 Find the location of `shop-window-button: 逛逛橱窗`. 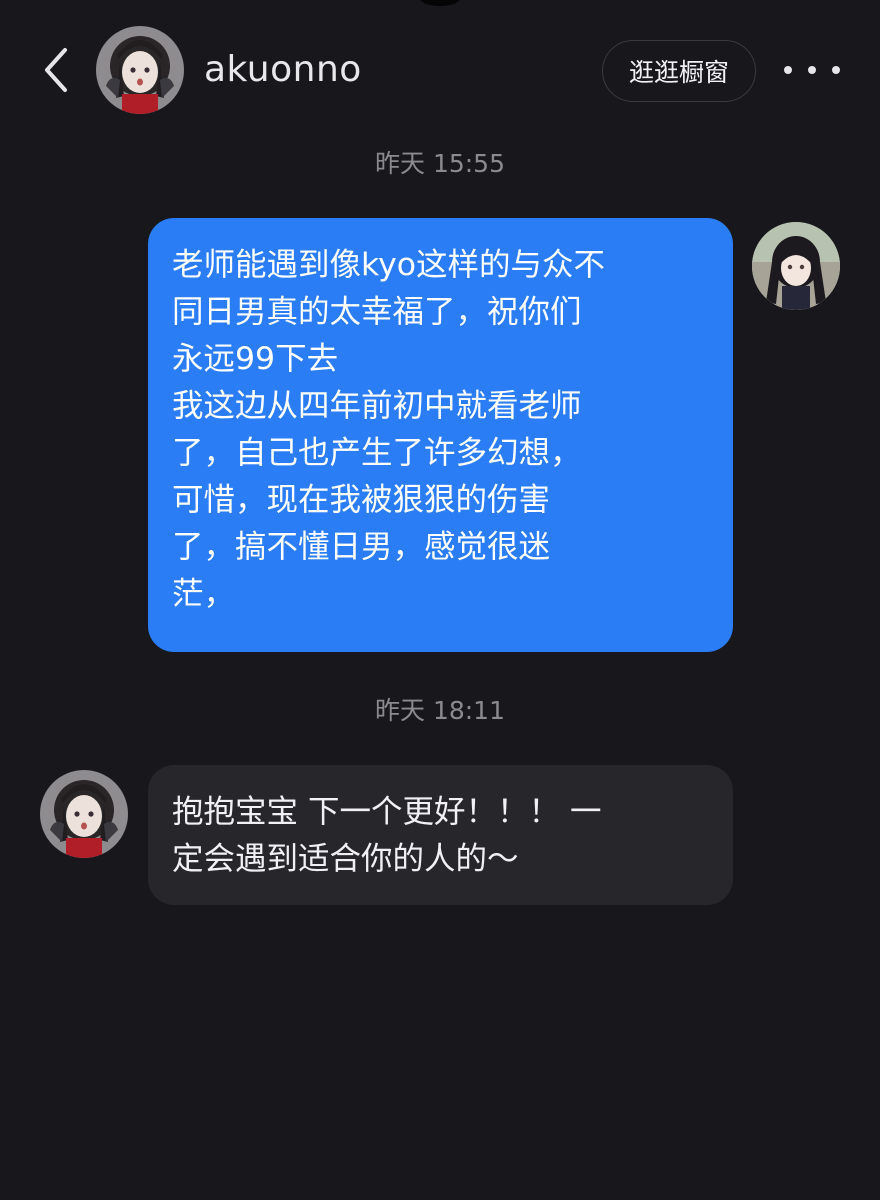

shop-window-button: 逛逛橱窗 is located at coordinates (679, 71).